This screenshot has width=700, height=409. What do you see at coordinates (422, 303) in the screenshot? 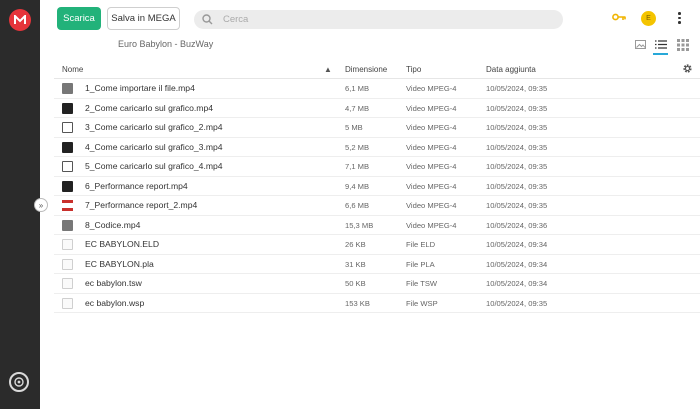
I see `file-type: File WSP` at bounding box center [422, 303].